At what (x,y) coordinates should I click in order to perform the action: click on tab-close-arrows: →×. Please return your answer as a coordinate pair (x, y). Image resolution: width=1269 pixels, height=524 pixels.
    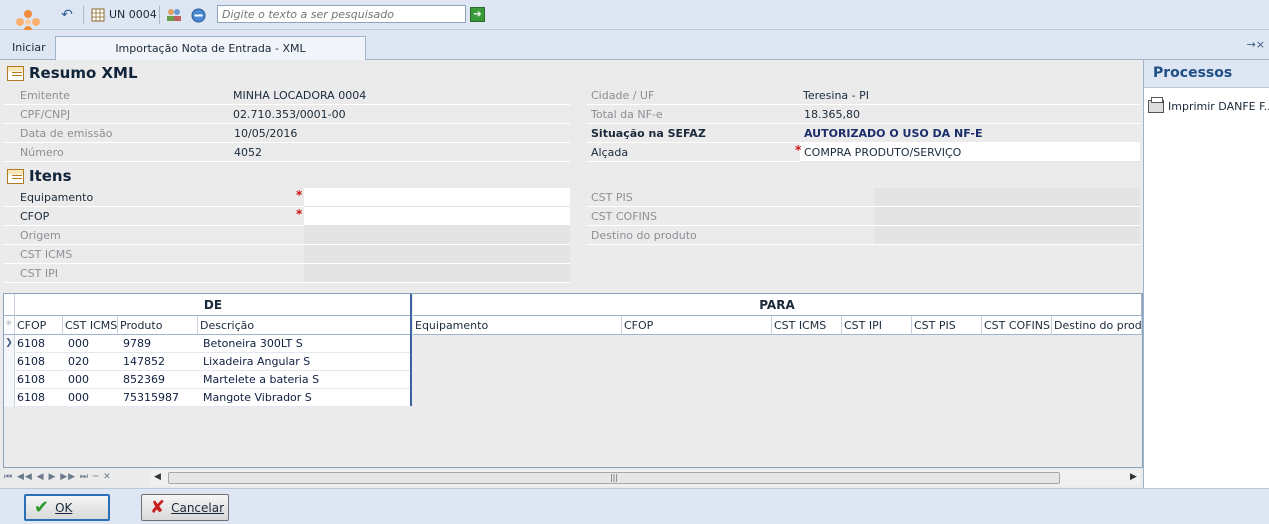
    Looking at the image, I should click on (1256, 44).